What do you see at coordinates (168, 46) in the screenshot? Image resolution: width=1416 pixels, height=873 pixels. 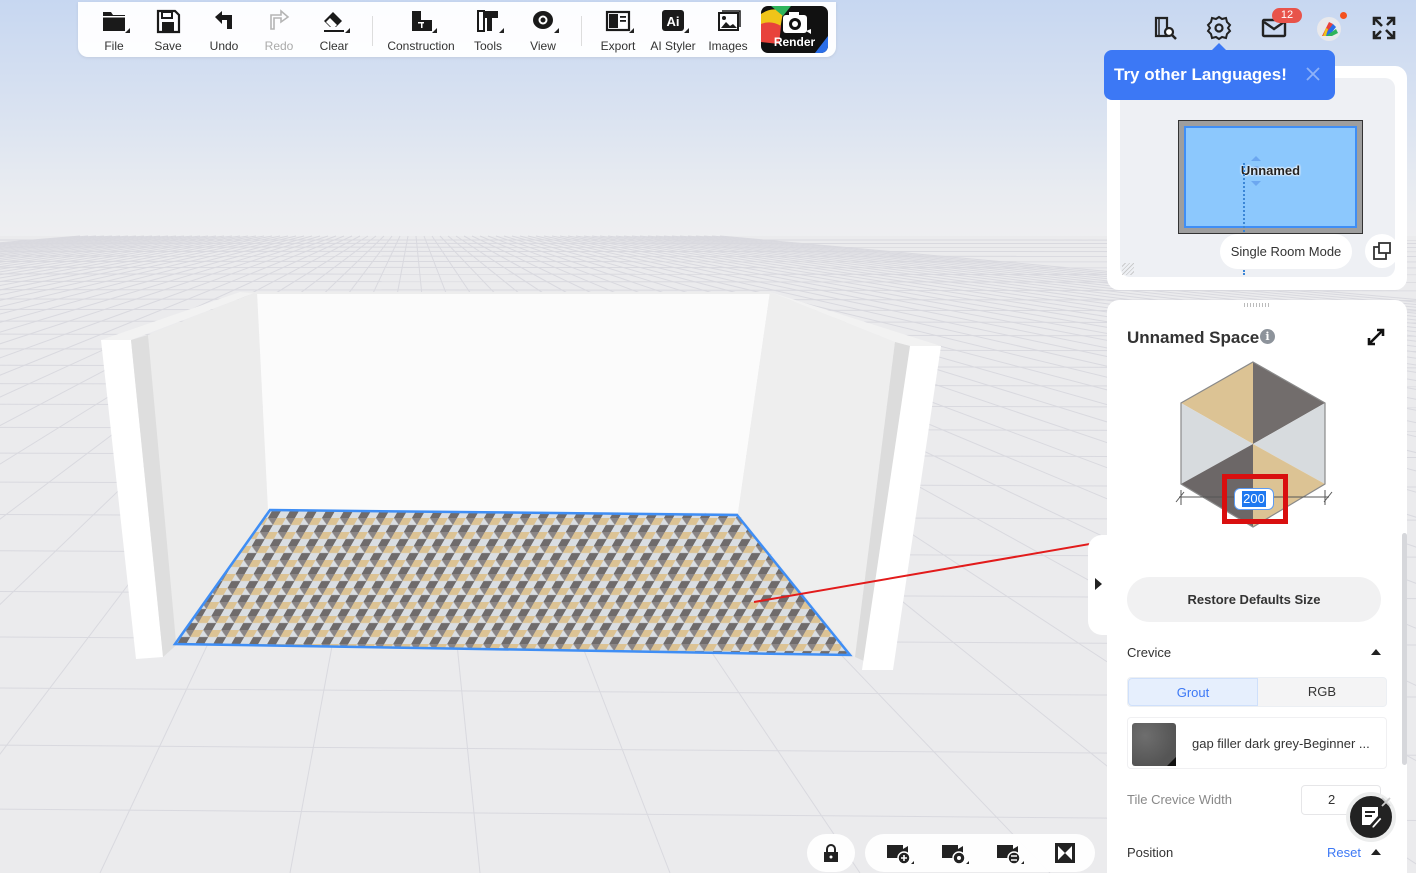 I see `save-label: Save` at bounding box center [168, 46].